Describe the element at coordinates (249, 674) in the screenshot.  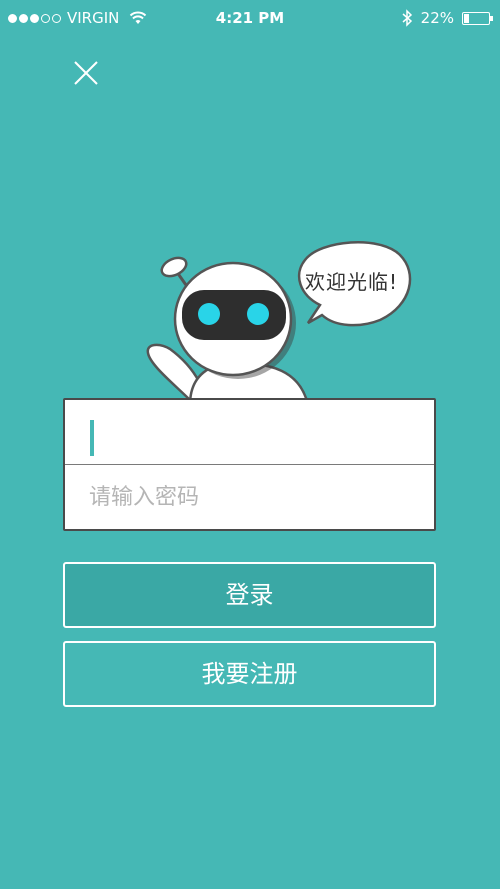
I see `register-button: 我要注册` at that location.